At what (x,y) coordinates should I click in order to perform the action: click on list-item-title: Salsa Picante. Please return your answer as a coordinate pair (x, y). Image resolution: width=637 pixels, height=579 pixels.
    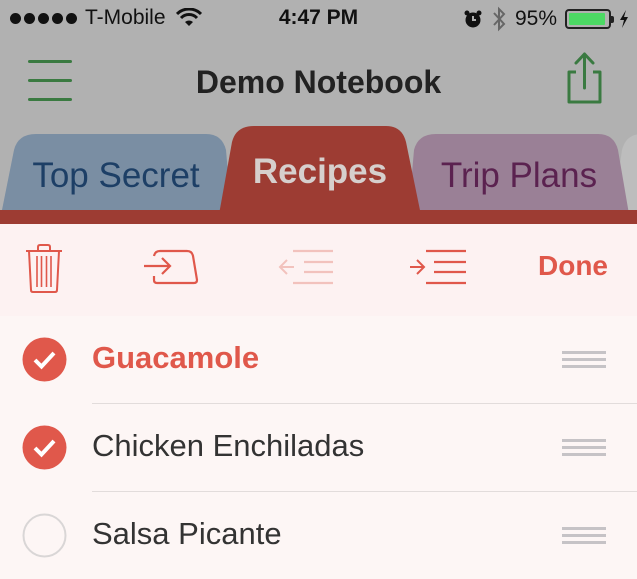
    Looking at the image, I should click on (187, 533).